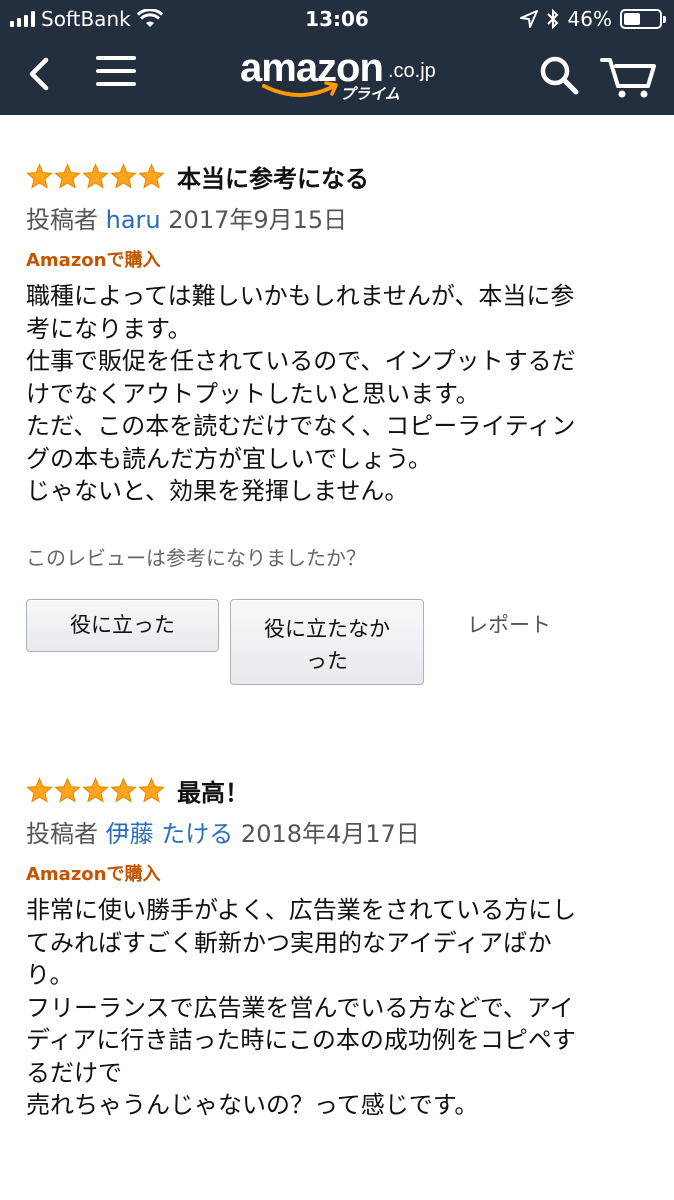 The image size is (674, 1200). Describe the element at coordinates (301, 1040) in the screenshot. I see `review-body-line: ディアに行き詰った時にこの本の成功例をコピペす` at that location.